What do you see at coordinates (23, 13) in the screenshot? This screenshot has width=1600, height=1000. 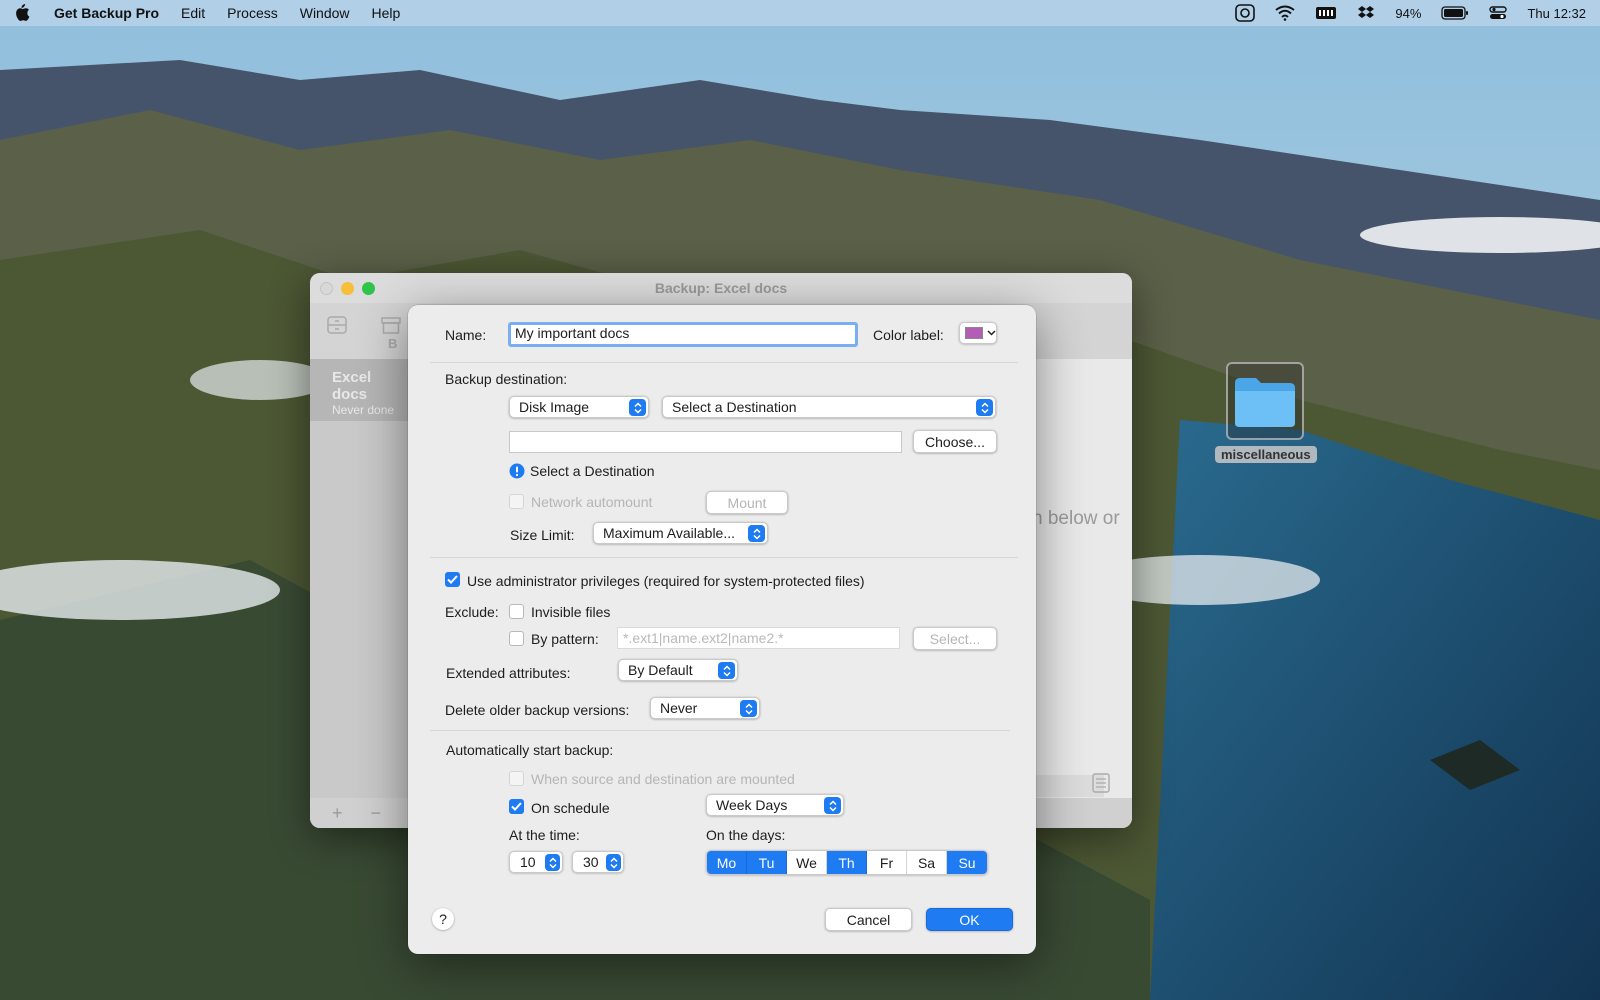 I see `apple-menu-icon` at bounding box center [23, 13].